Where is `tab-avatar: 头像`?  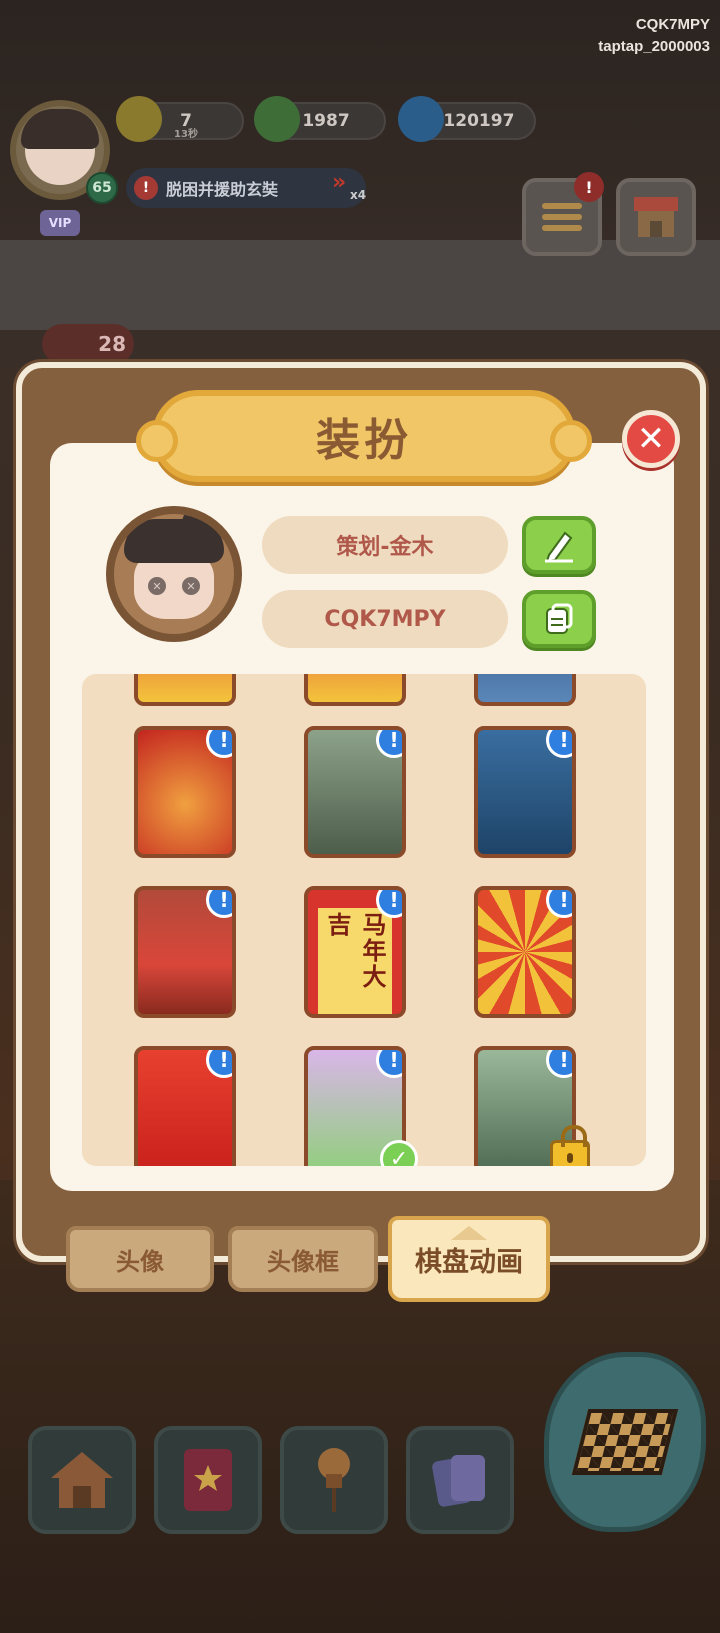 tab-avatar: 头像 is located at coordinates (140, 1259).